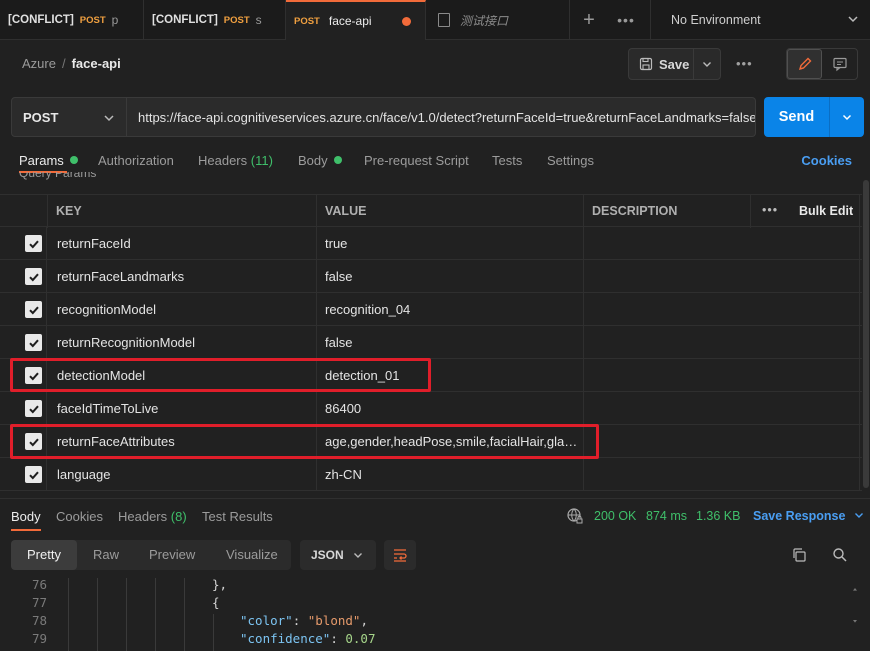  I want to click on tab-body: Body, so click(320, 160).